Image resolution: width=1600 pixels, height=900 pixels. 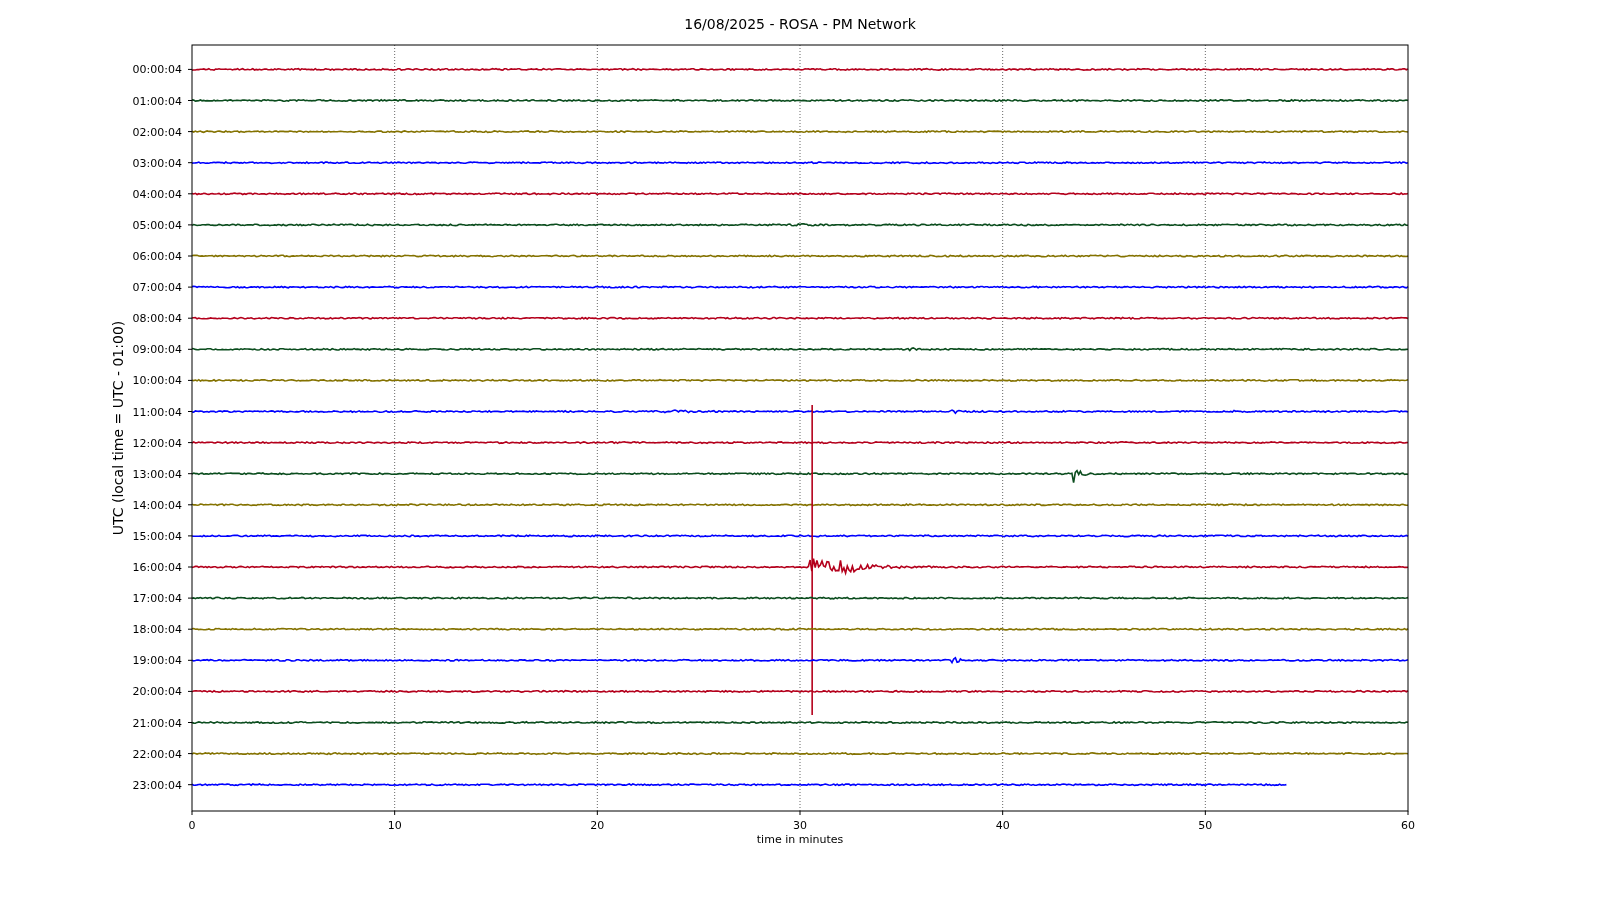 What do you see at coordinates (157, 101) in the screenshot?
I see `row-time-label: 01:00:04` at bounding box center [157, 101].